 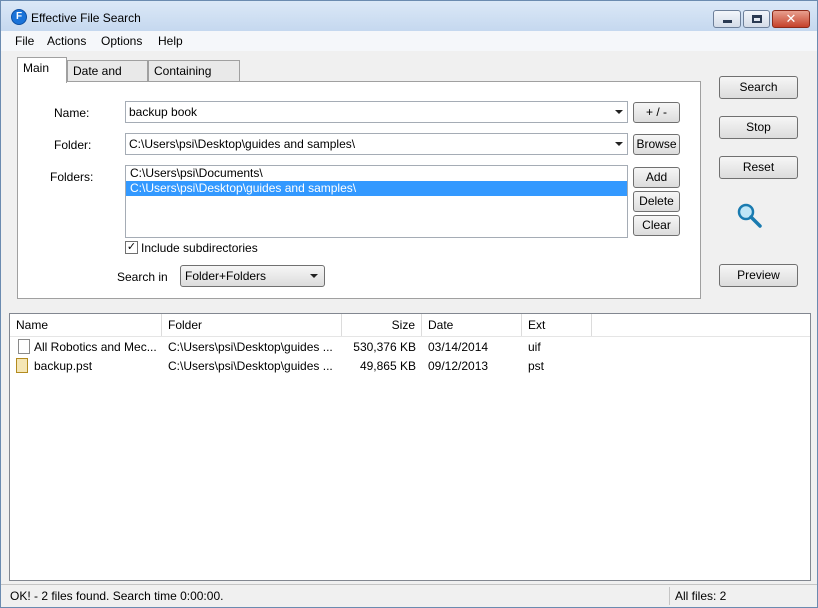 What do you see at coordinates (107, 79) in the screenshot?
I see `tab-date-and-size: Date and size` at bounding box center [107, 79].